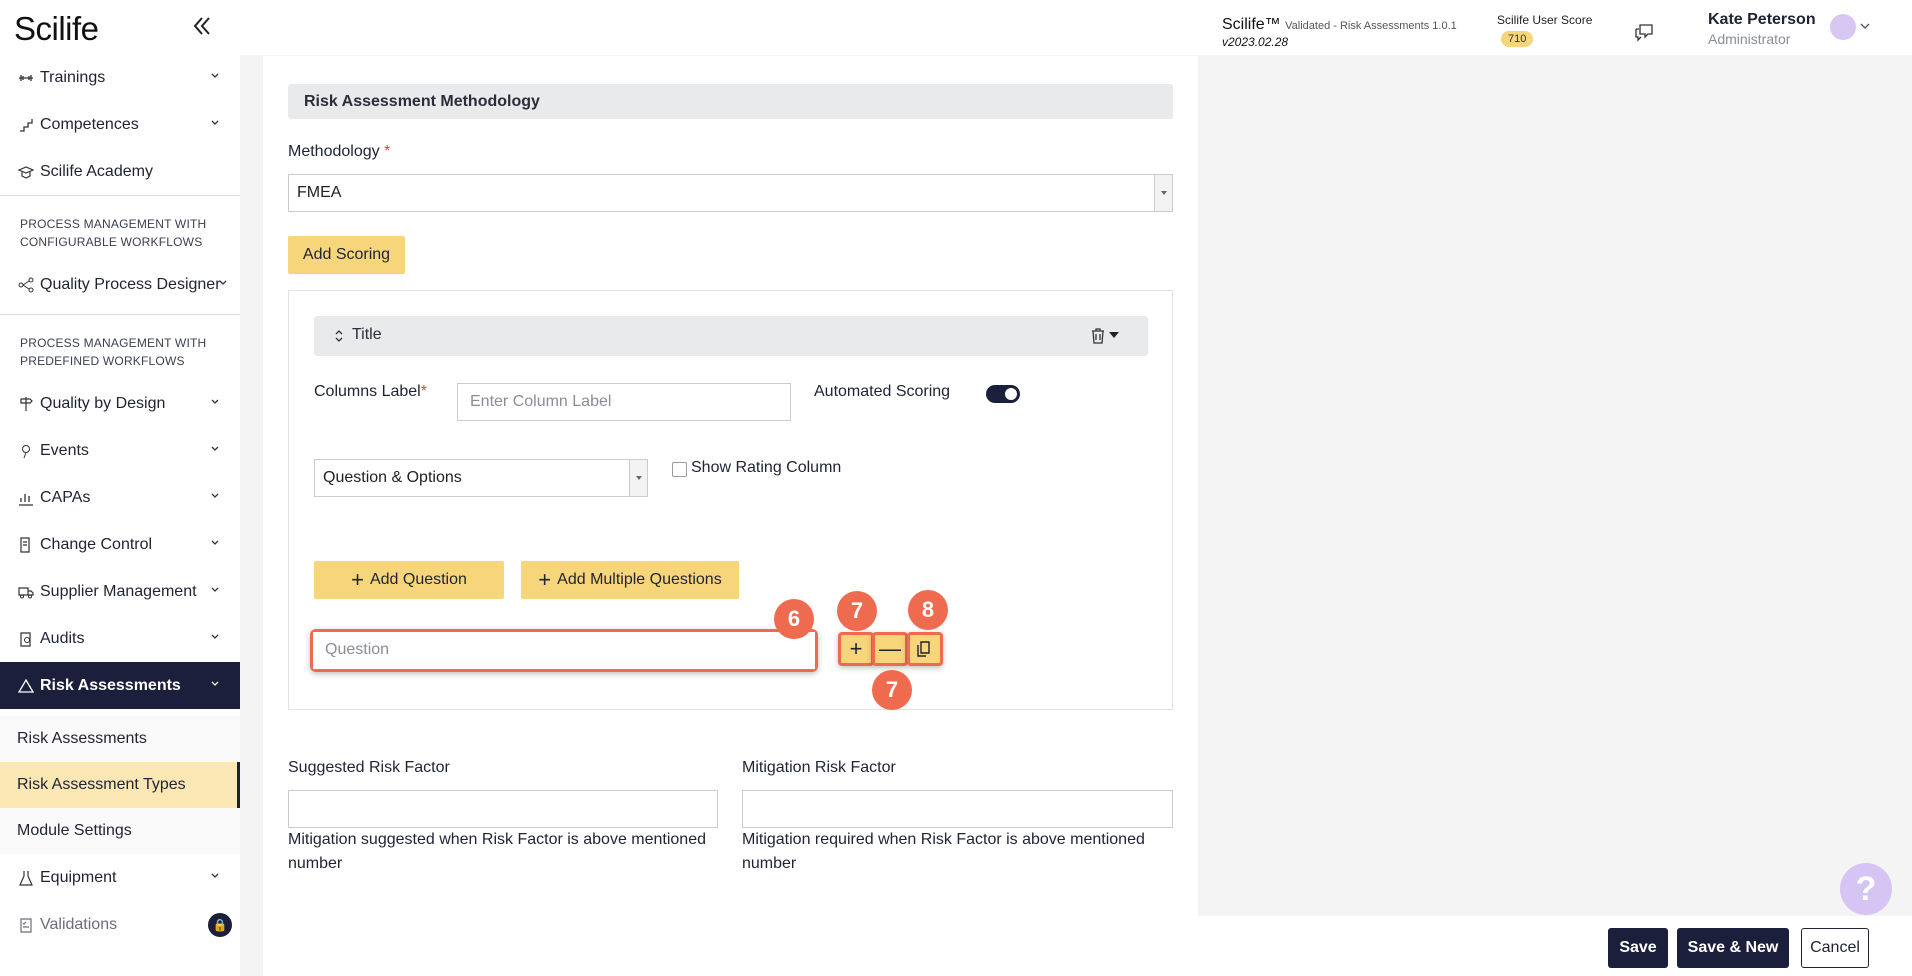 This screenshot has width=1912, height=976. I want to click on chat-icon, so click(1644, 32).